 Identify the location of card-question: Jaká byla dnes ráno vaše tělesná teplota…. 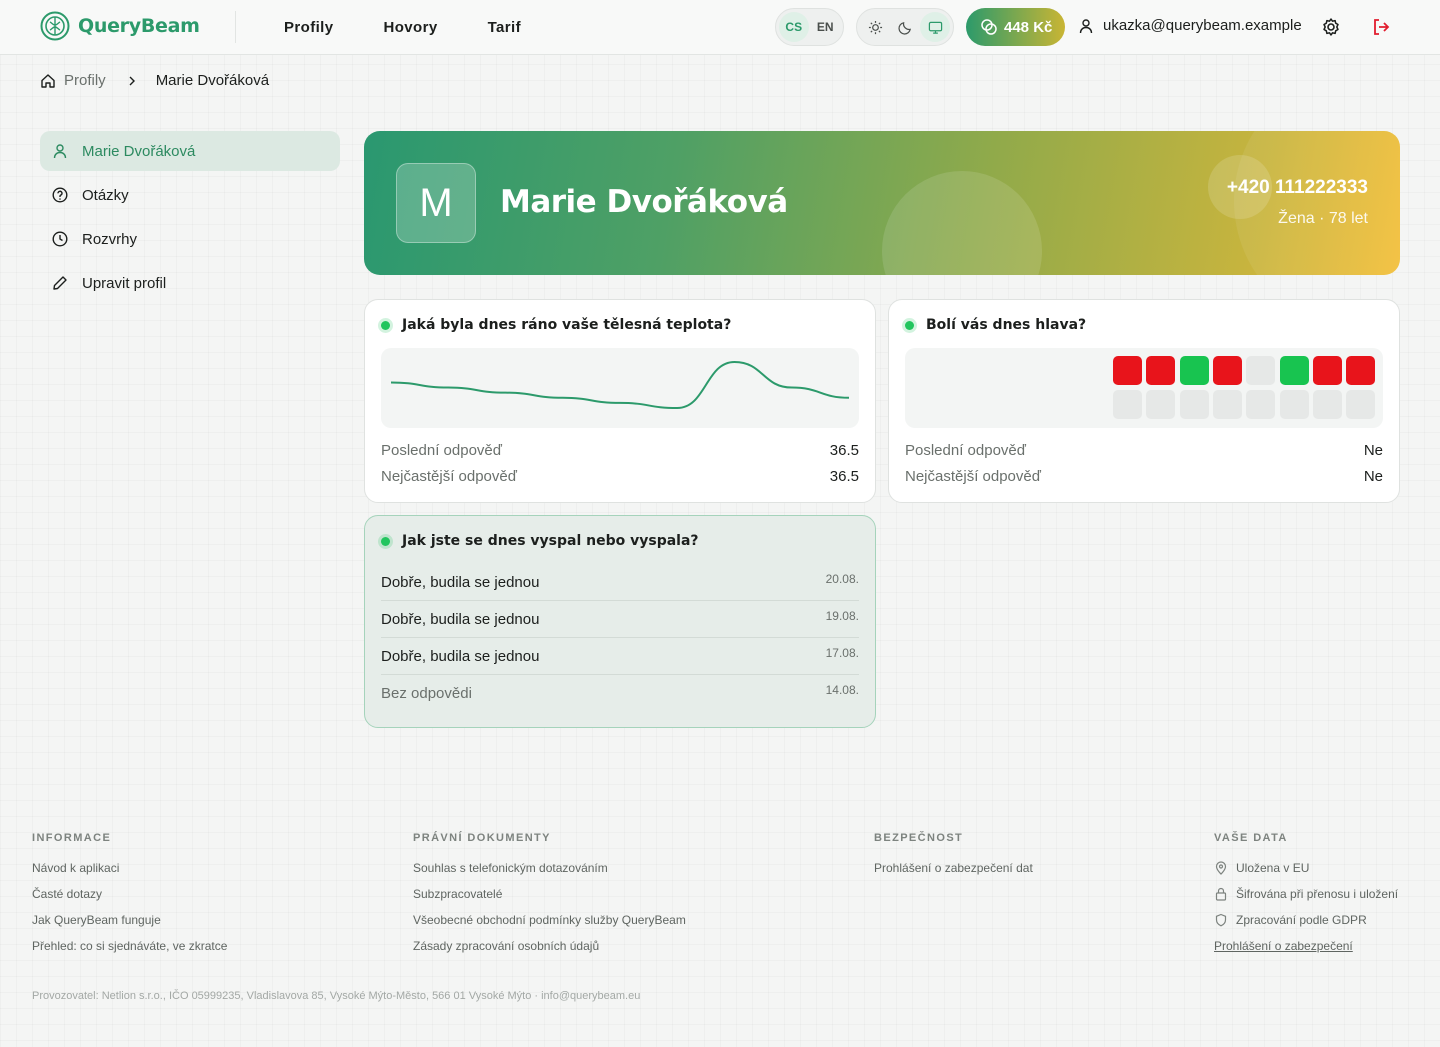
(567, 325).